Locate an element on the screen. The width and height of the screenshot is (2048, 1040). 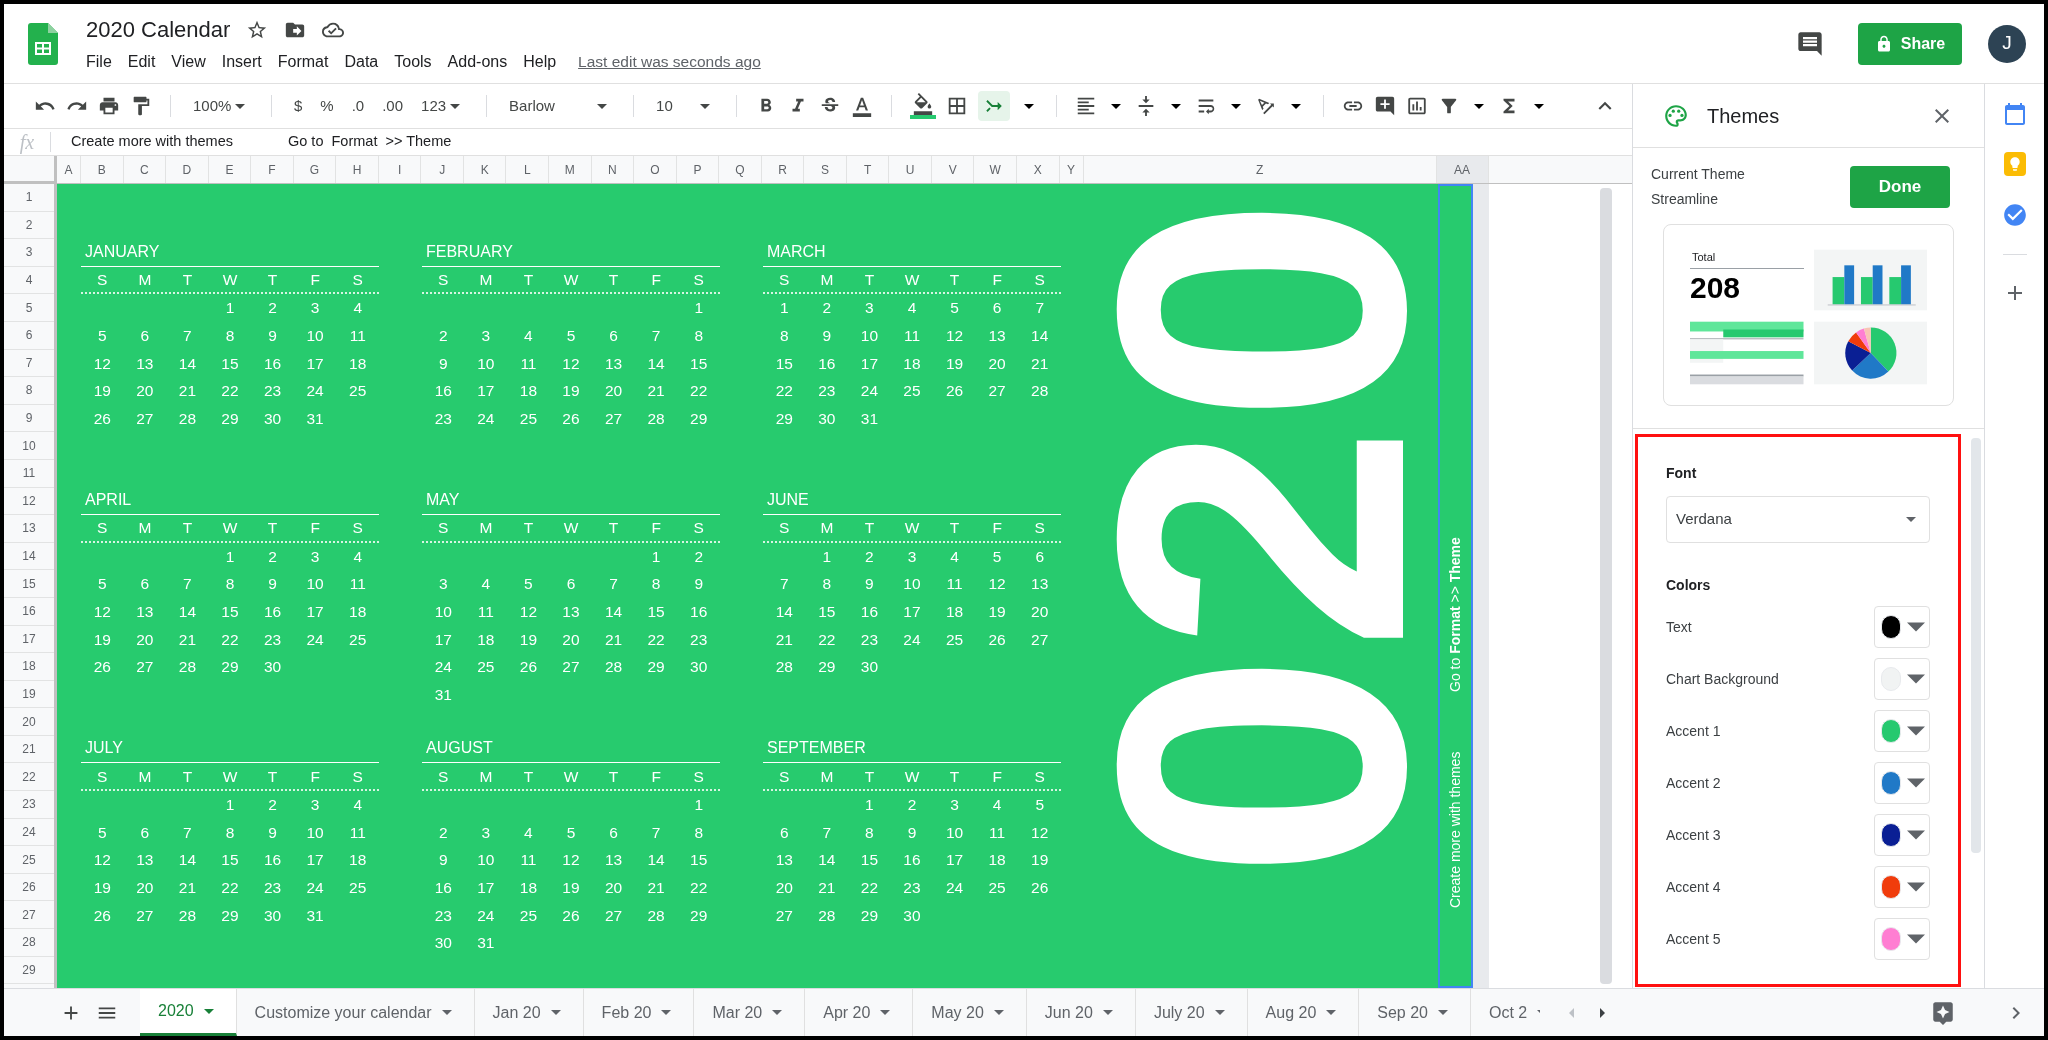
print-icon is located at coordinates (109, 106).